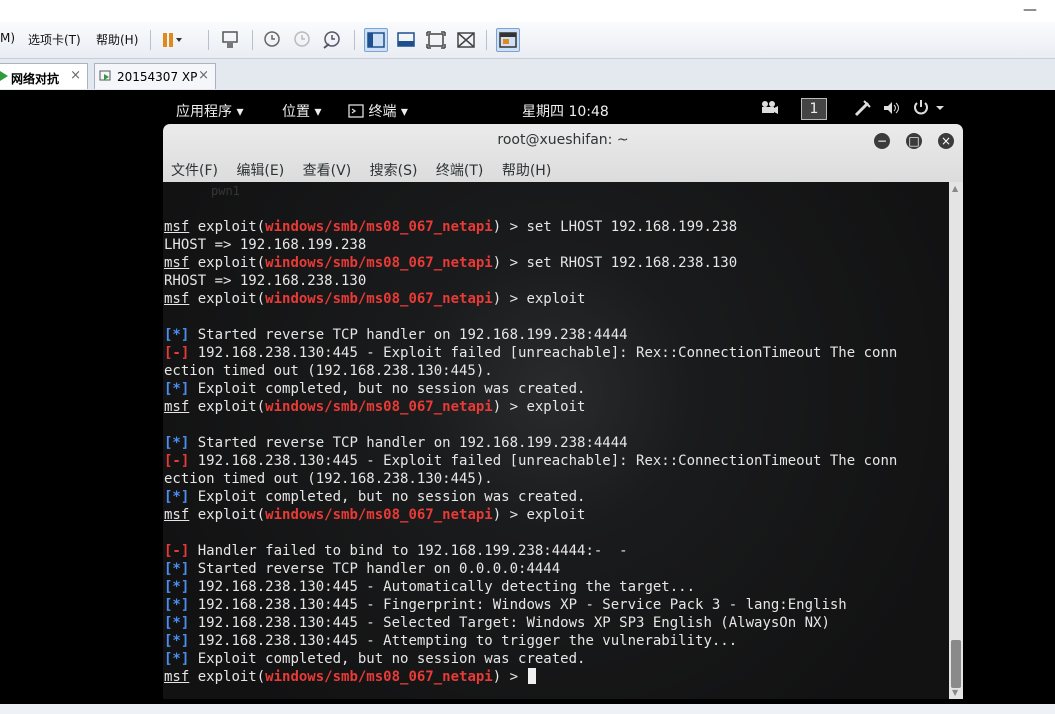 The image size is (1055, 714). What do you see at coordinates (272, 40) in the screenshot?
I see `snapshot-icon` at bounding box center [272, 40].